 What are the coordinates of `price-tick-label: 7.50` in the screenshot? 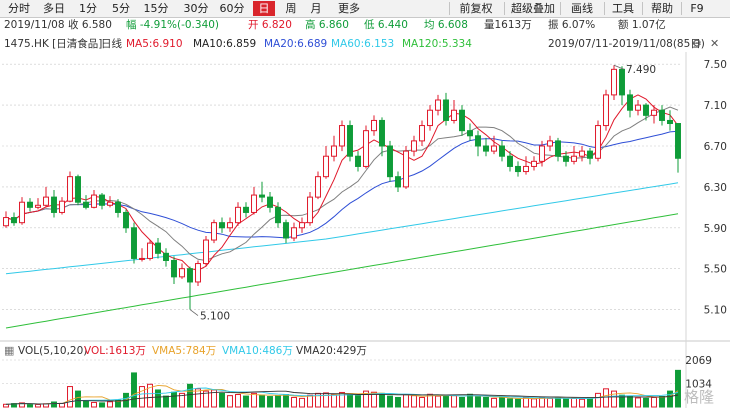 It's located at (715, 65).